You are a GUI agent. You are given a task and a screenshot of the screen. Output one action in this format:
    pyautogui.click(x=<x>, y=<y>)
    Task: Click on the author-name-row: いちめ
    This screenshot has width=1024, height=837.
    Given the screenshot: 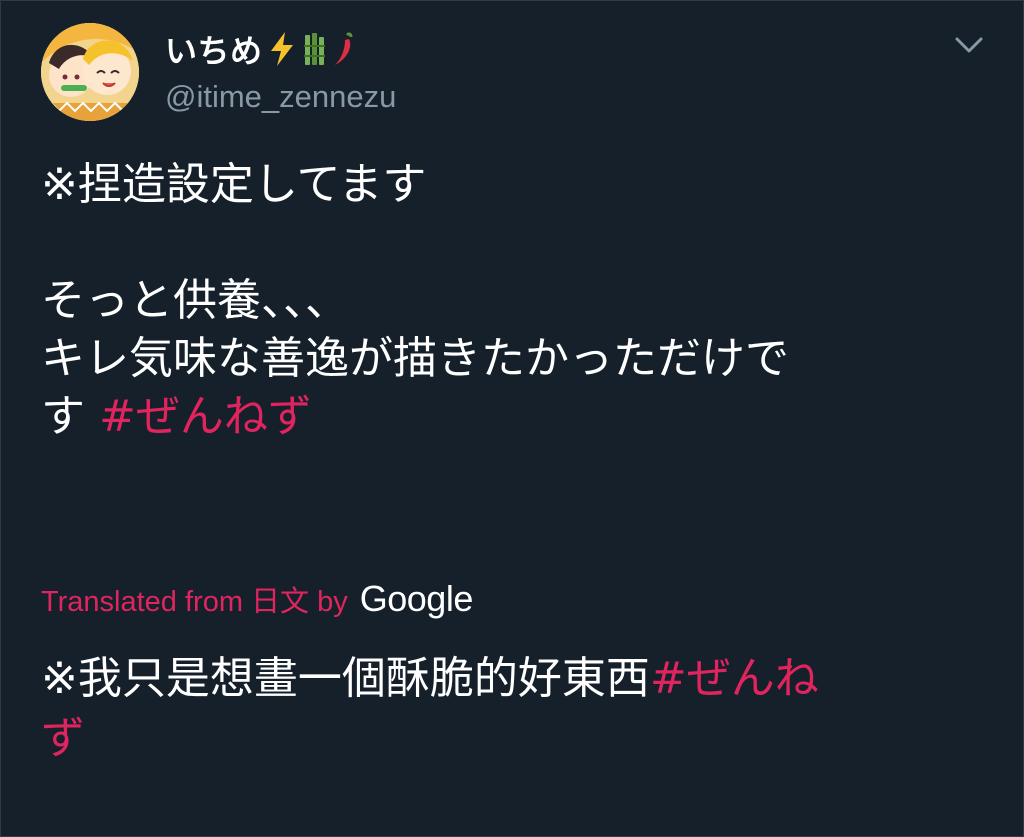 What is the action you would take?
    pyautogui.click(x=261, y=49)
    